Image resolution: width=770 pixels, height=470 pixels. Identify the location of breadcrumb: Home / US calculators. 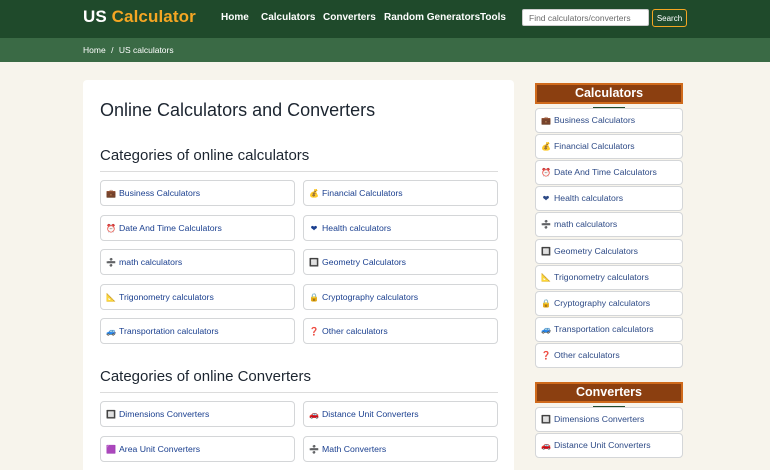
(128, 50).